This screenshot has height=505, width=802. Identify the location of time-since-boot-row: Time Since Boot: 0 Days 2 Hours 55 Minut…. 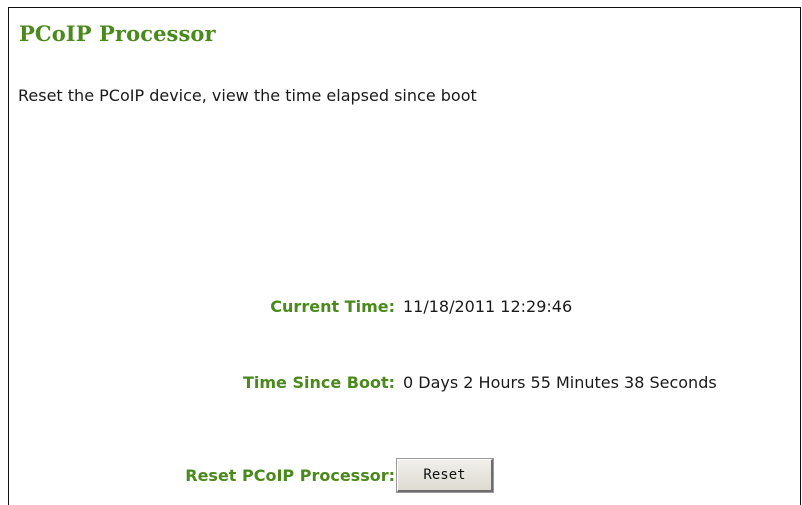
(405, 390).